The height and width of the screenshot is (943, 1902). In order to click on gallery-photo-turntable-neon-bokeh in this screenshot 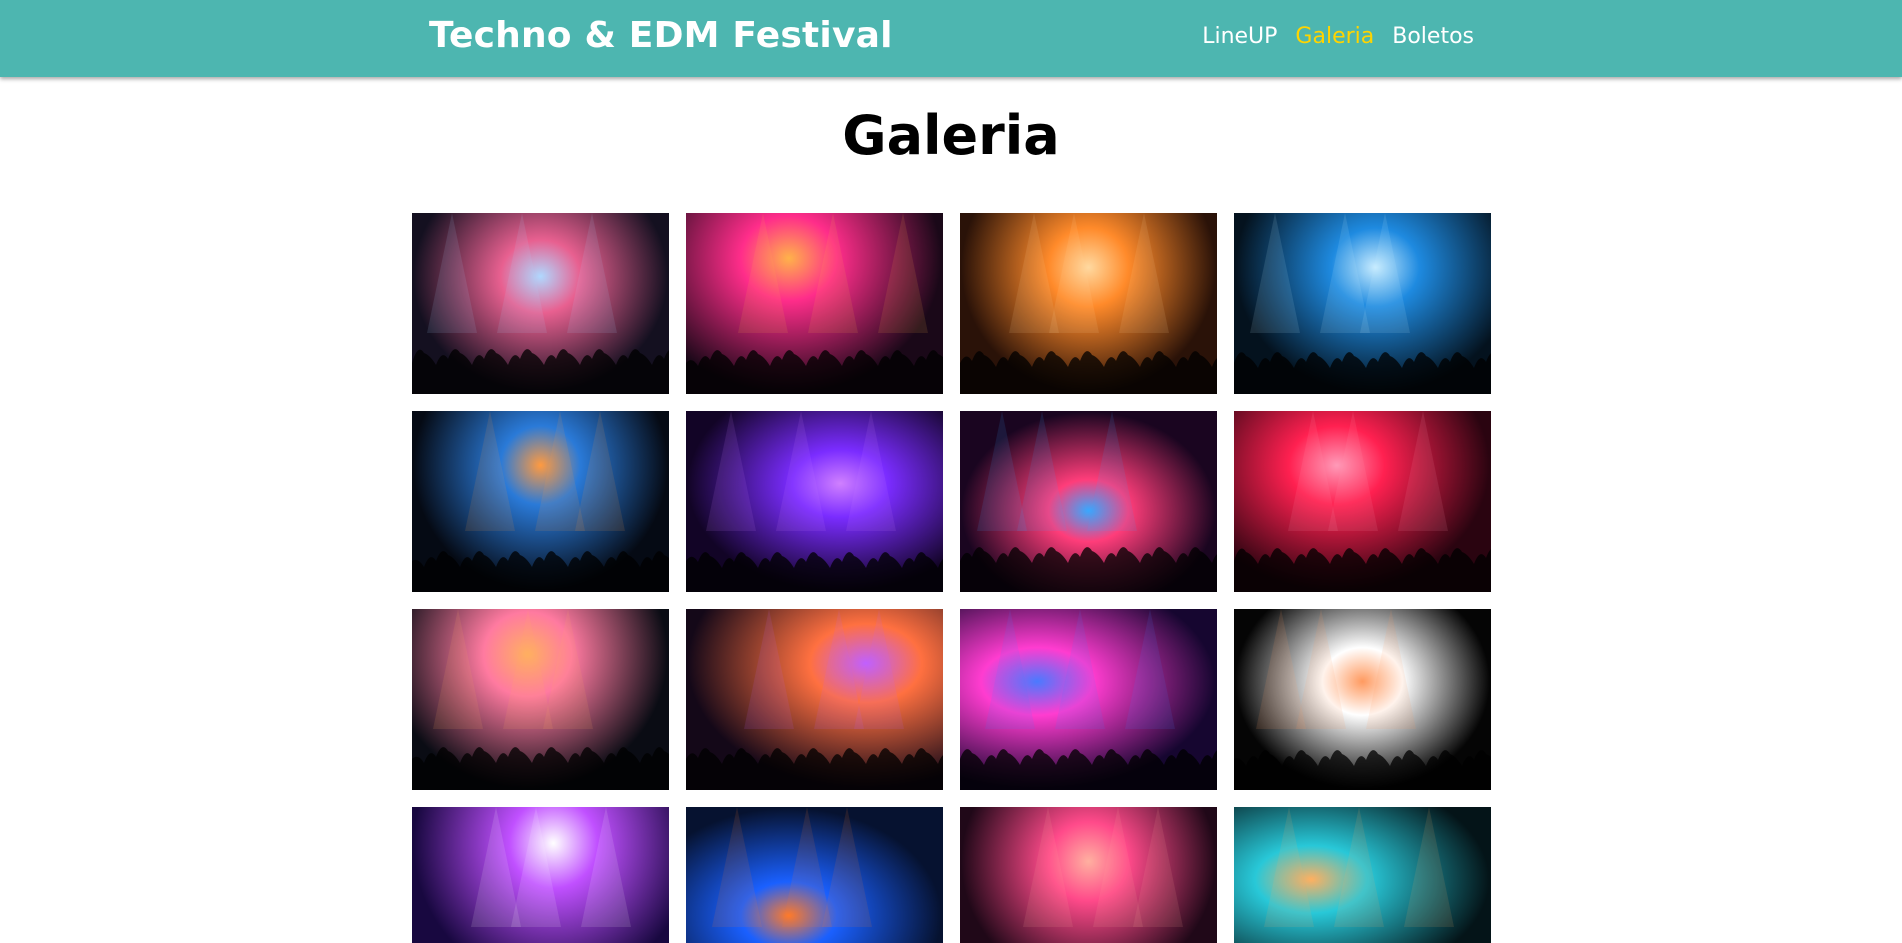, I will do `click(1088, 501)`.